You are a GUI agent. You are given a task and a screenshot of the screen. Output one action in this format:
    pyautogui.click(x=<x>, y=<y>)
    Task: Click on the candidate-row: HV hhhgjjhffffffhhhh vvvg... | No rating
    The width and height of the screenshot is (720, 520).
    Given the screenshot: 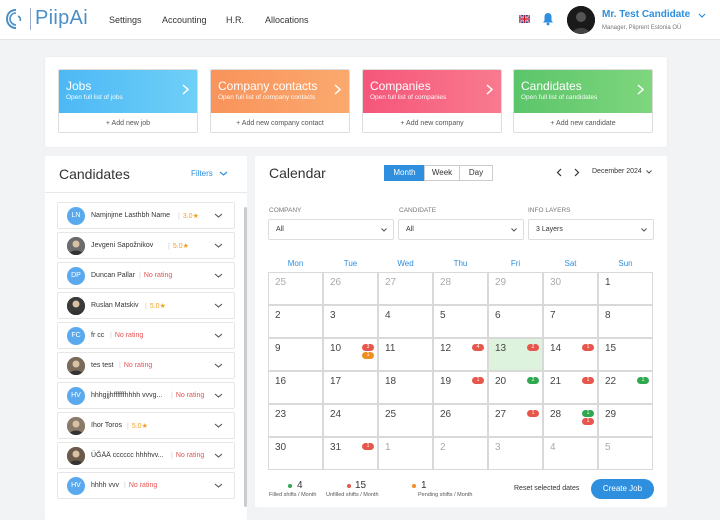 What is the action you would take?
    pyautogui.click(x=146, y=395)
    